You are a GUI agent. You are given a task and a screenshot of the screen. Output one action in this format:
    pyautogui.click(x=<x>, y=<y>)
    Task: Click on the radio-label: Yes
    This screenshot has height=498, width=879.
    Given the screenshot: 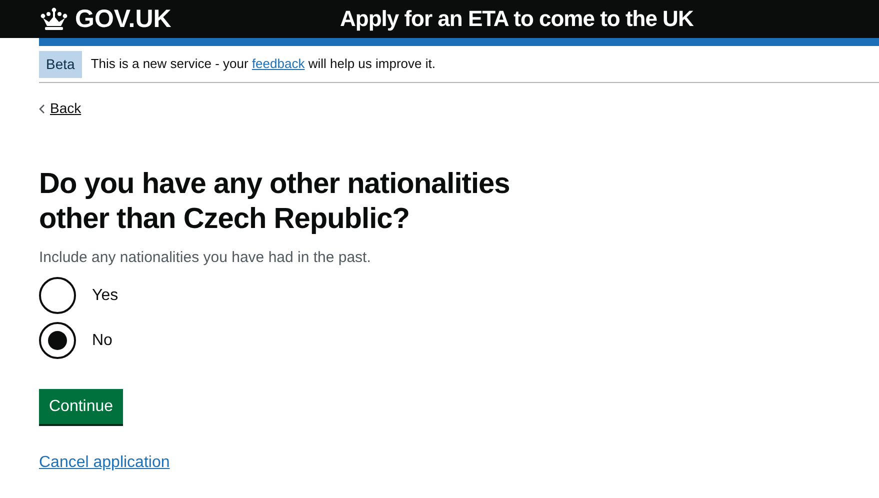 What is the action you would take?
    pyautogui.click(x=105, y=296)
    